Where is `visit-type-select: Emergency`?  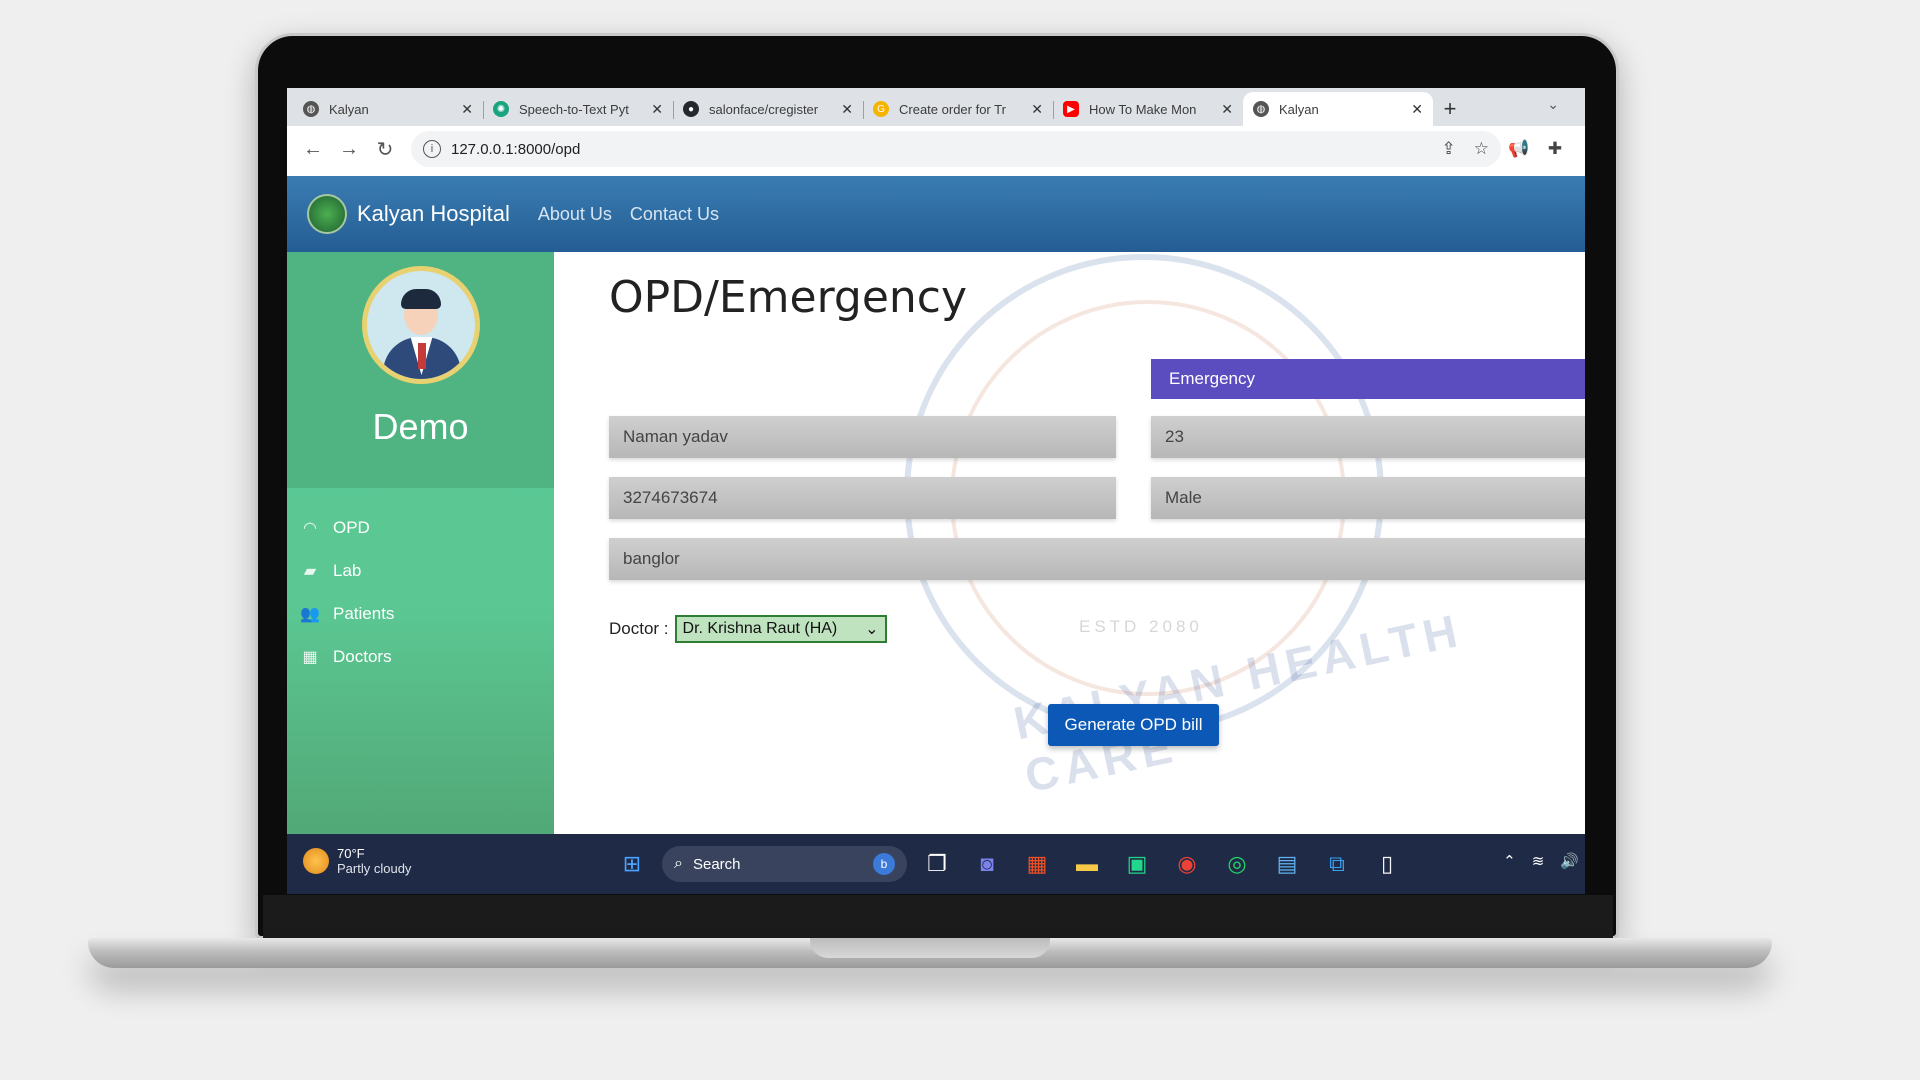
visit-type-select: Emergency is located at coordinates (1368, 379).